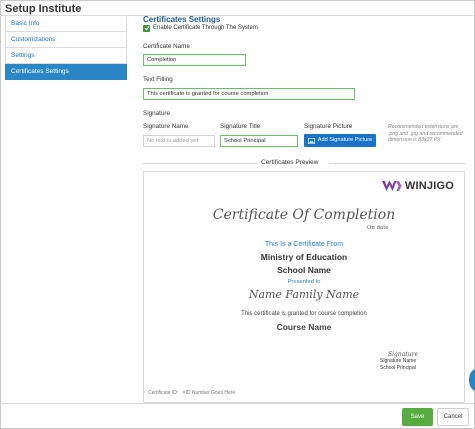  I want to click on signature-section-label: Signature, so click(156, 113).